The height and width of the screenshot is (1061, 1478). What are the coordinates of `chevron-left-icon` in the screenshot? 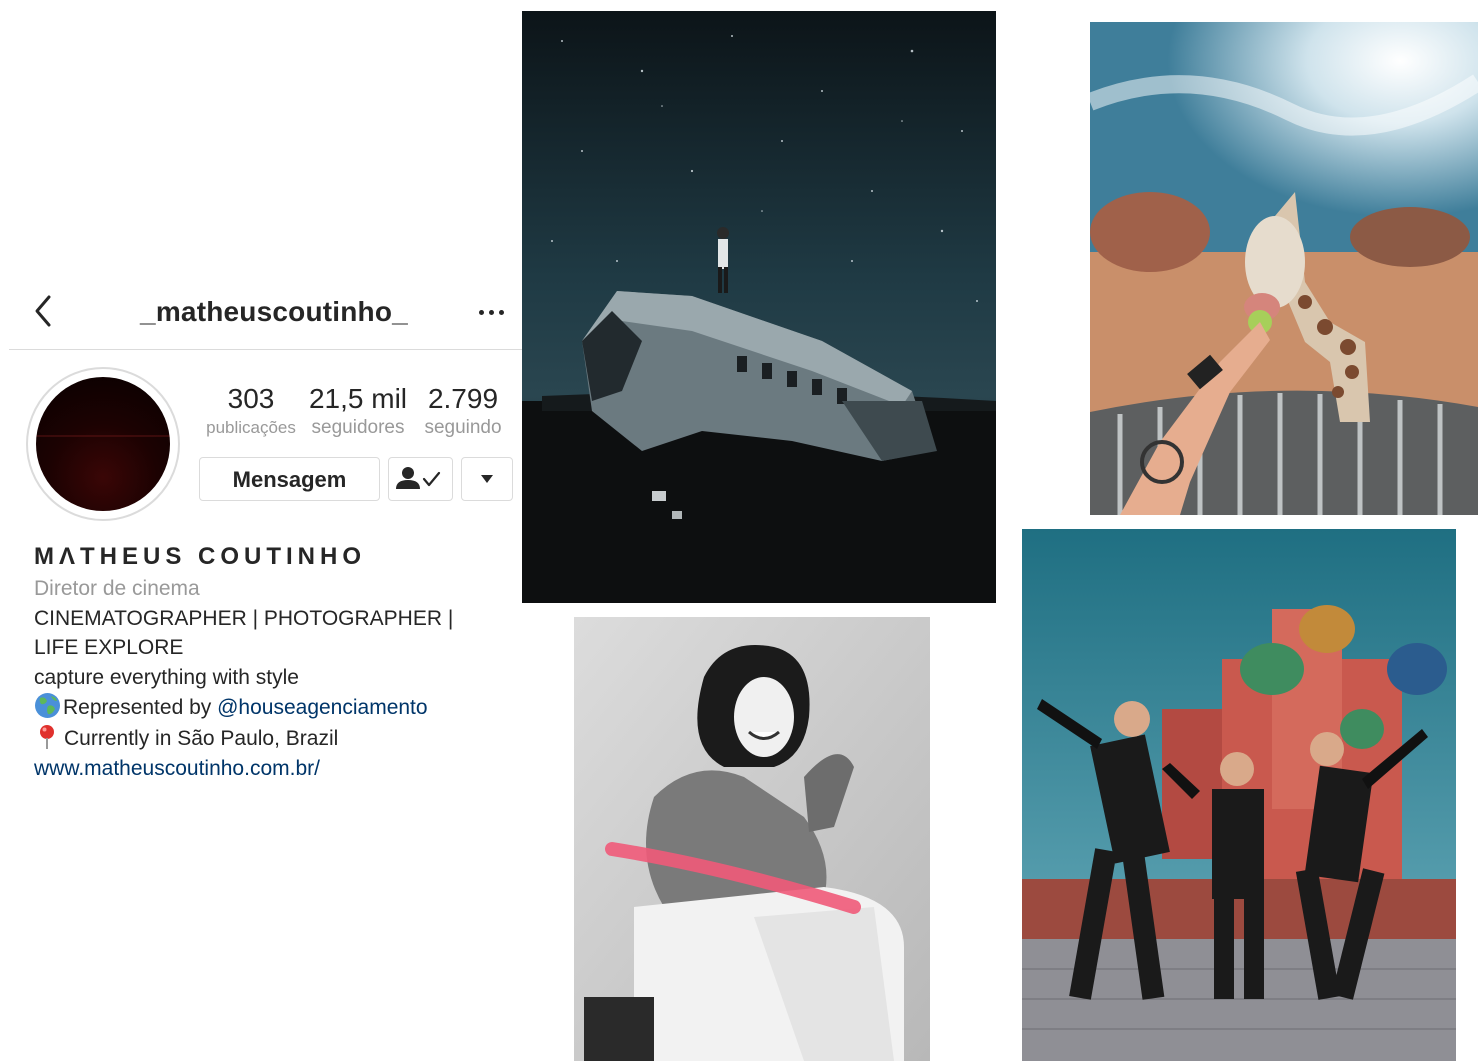 It's located at (43, 311).